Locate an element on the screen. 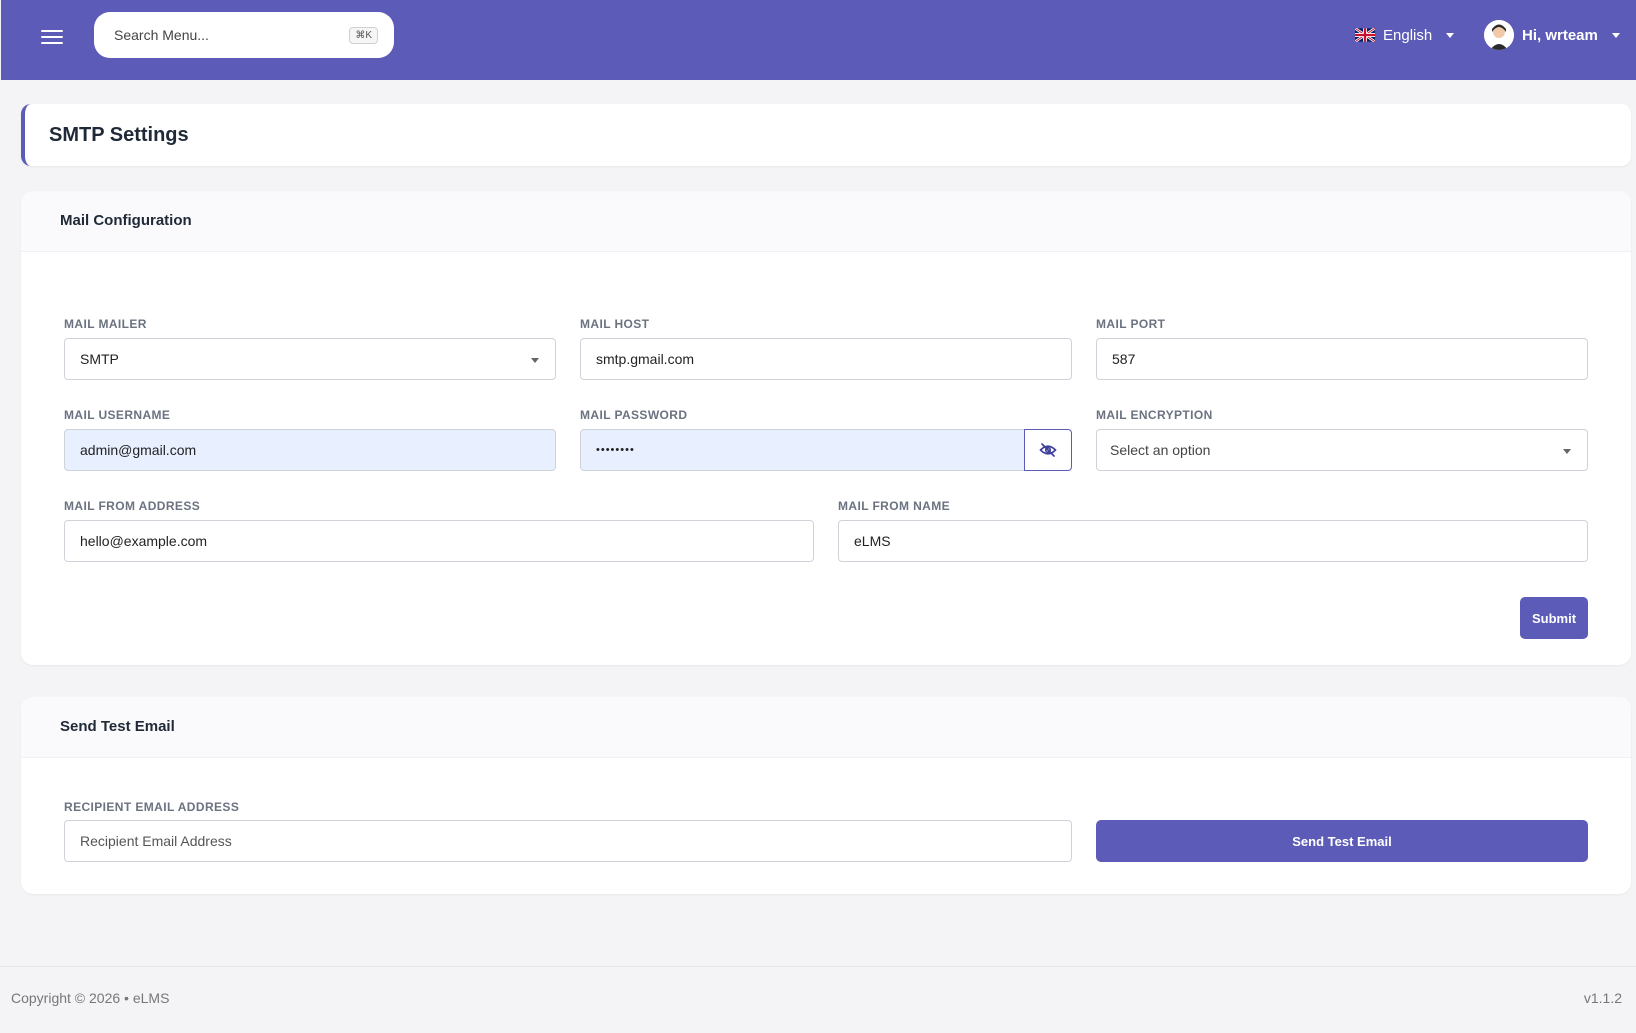 This screenshot has height=1033, width=1636. recipient-email-input is located at coordinates (568, 841).